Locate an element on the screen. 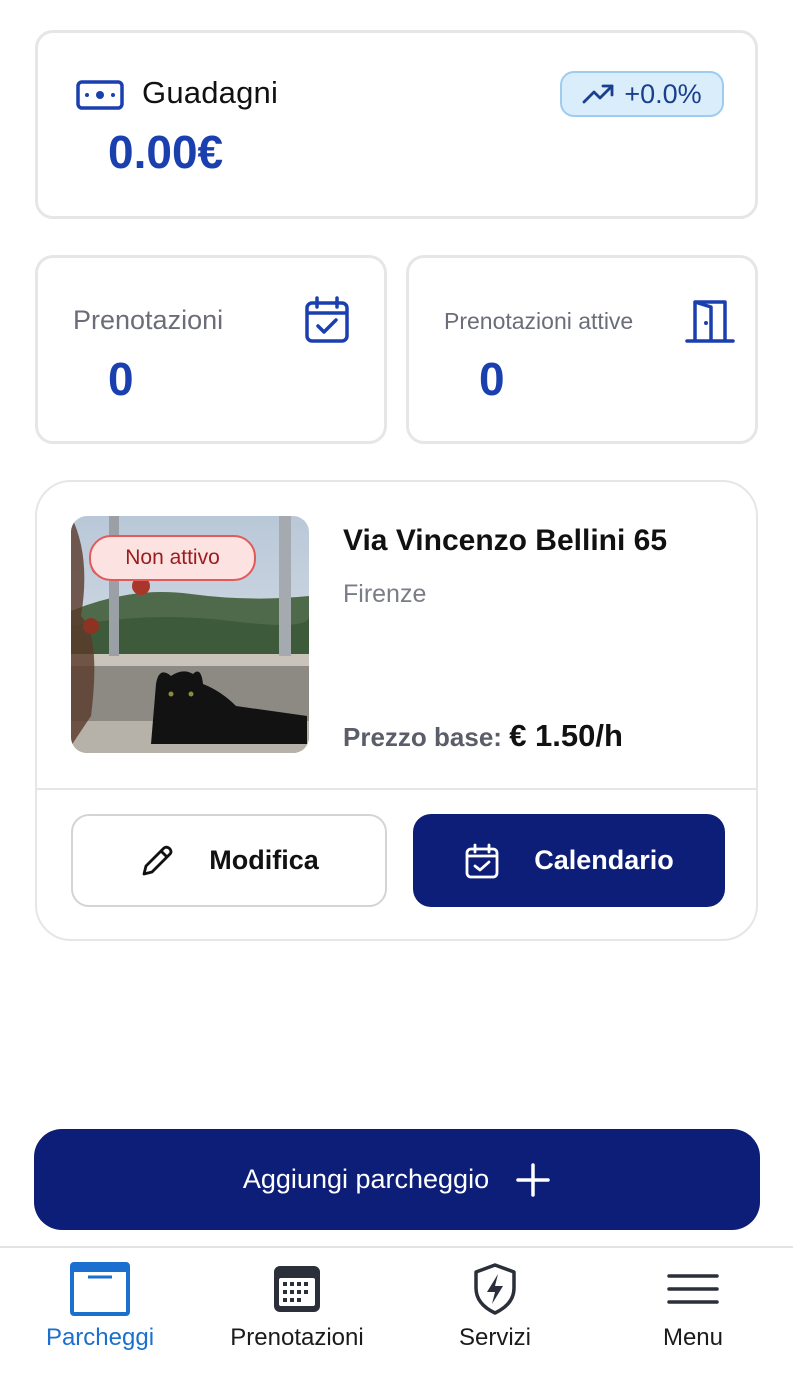 Image resolution: width=793 pixels, height=1383 pixels. active-bookings-stat-card: Prenotazioni attive 0 is located at coordinates (582, 349).